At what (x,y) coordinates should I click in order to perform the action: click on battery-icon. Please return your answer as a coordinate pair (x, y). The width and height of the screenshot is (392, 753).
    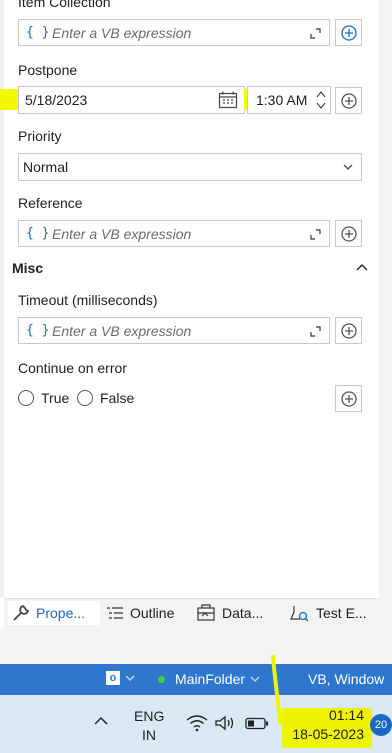
    Looking at the image, I should click on (257, 723).